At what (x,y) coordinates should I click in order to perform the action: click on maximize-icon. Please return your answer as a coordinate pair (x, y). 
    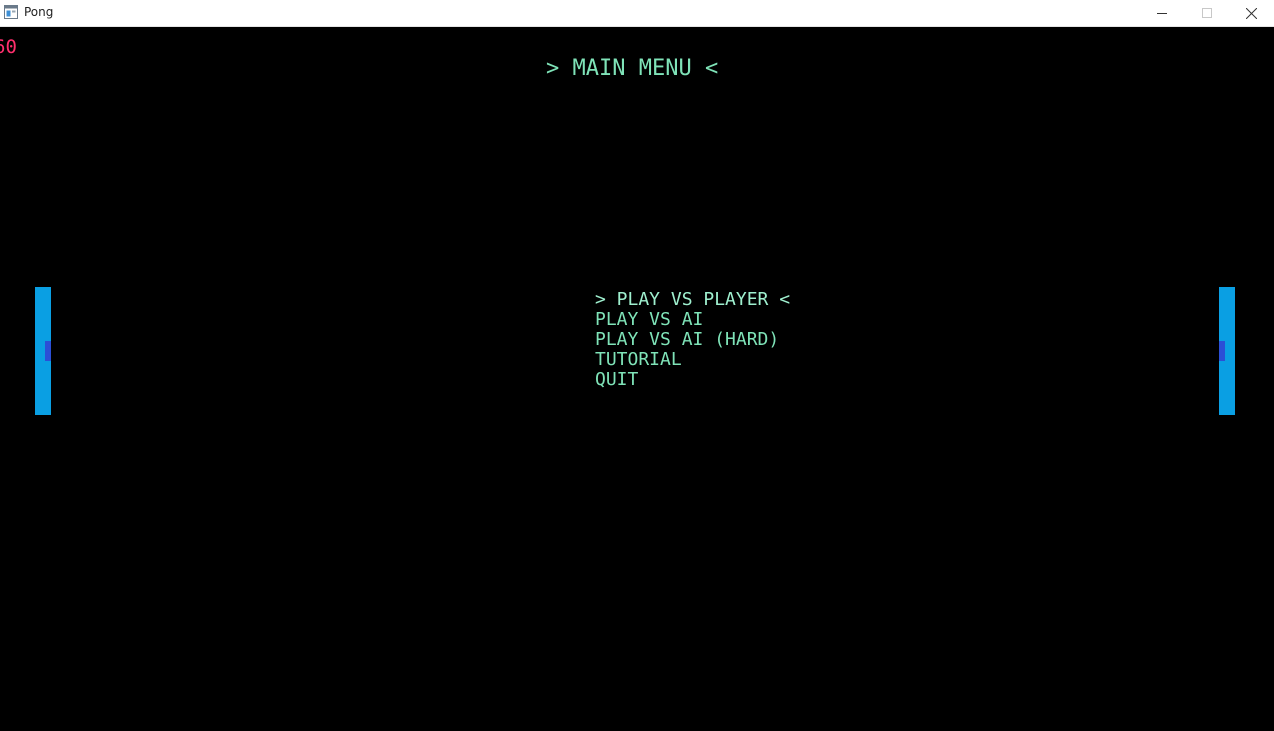
    Looking at the image, I should click on (1206, 13).